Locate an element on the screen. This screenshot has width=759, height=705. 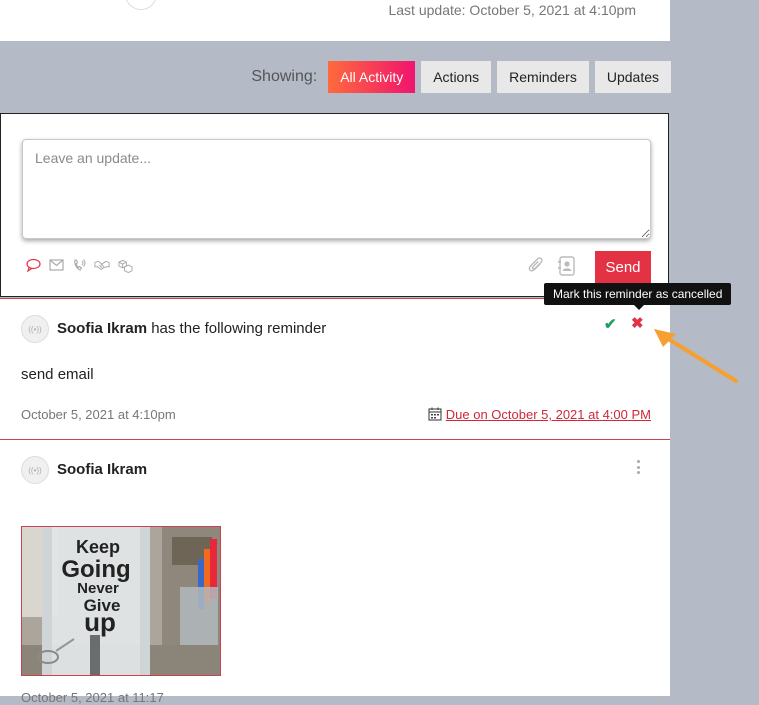
paperclip-icon is located at coordinates (536, 268).